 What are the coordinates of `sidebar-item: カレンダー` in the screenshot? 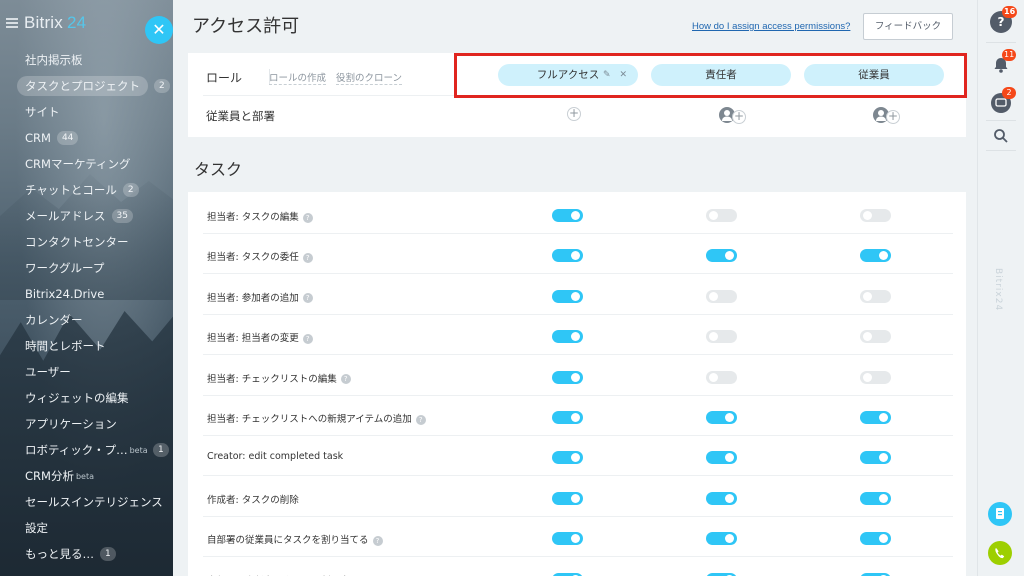 It's located at (86, 320).